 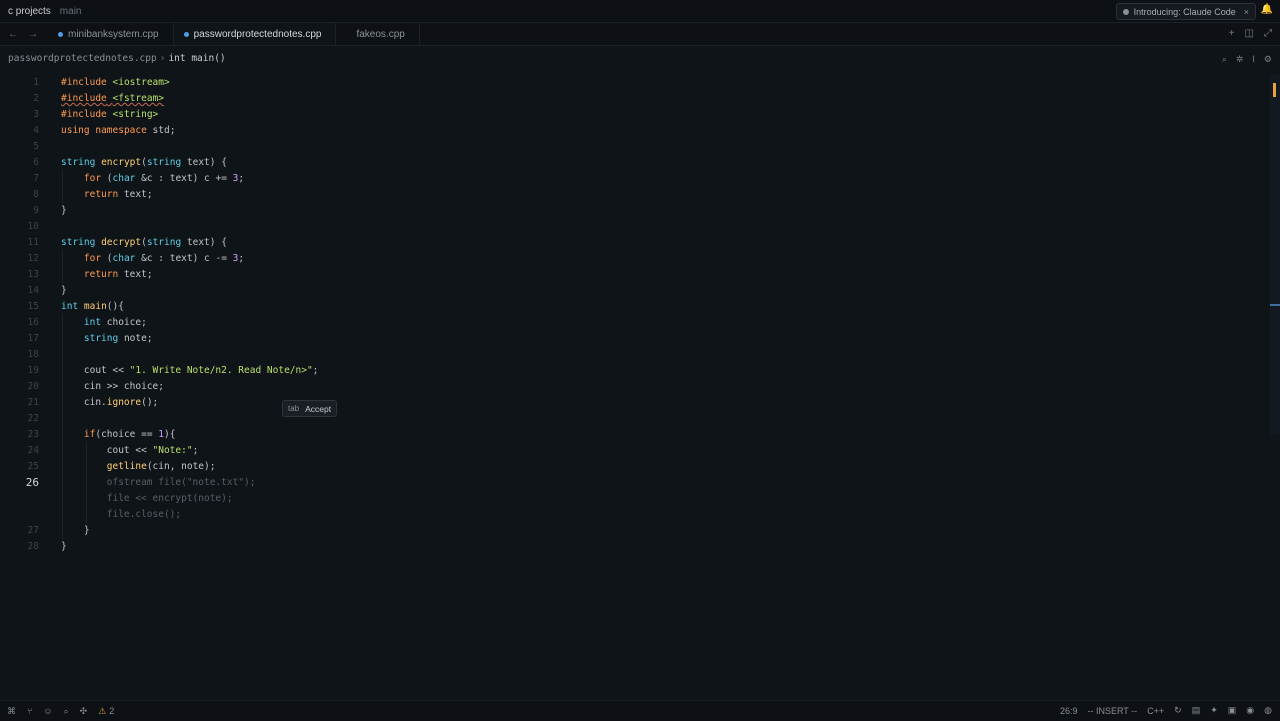 I want to click on code-text: #include <string>, so click(x=109, y=115).